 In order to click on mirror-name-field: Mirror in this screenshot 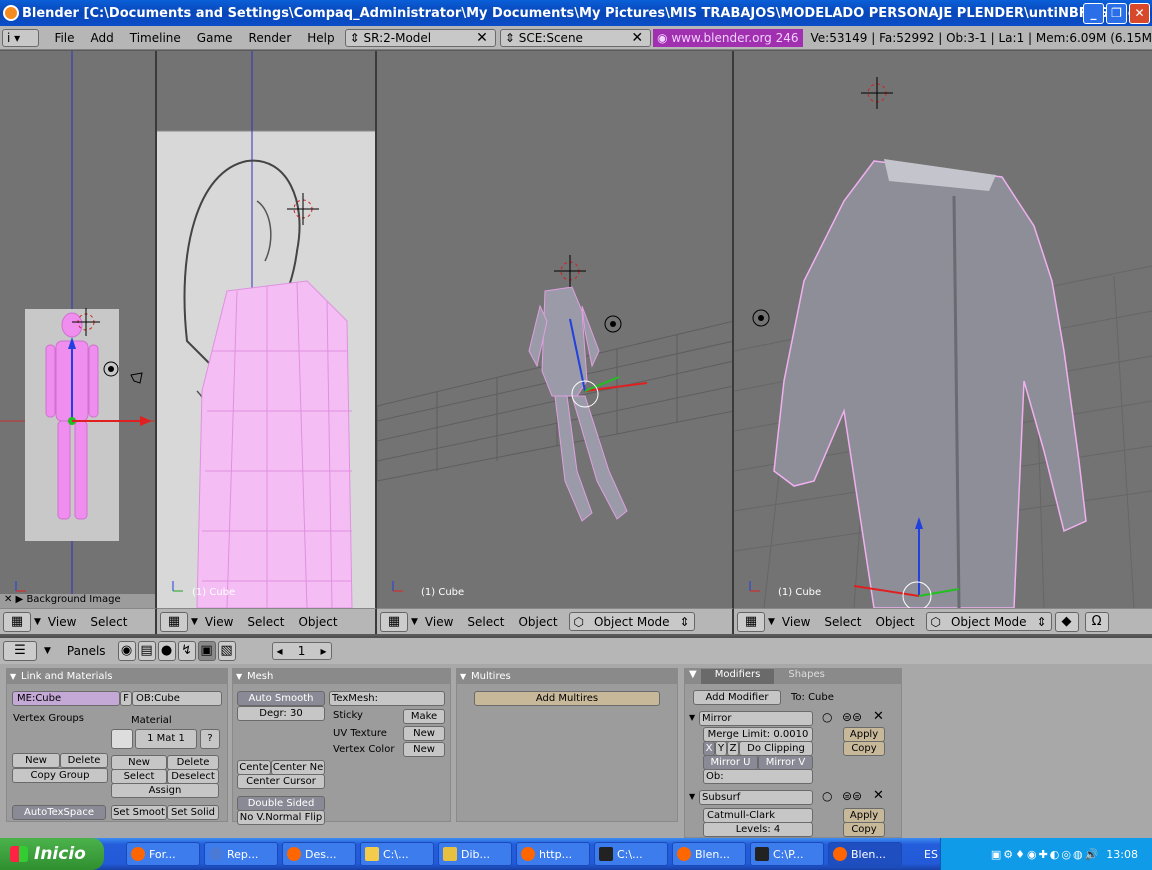, I will do `click(756, 718)`.